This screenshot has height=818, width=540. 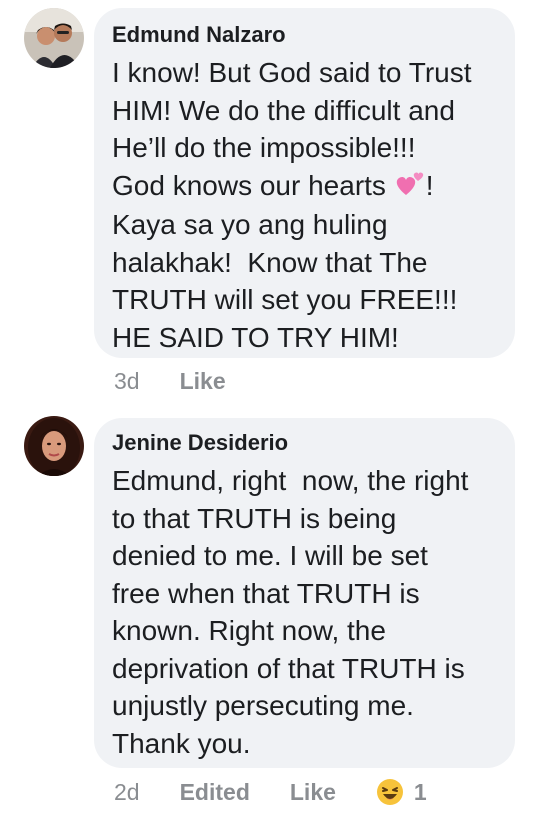 What do you see at coordinates (263, 705) in the screenshot?
I see `comment-text-line: unjustly persecuting me.` at bounding box center [263, 705].